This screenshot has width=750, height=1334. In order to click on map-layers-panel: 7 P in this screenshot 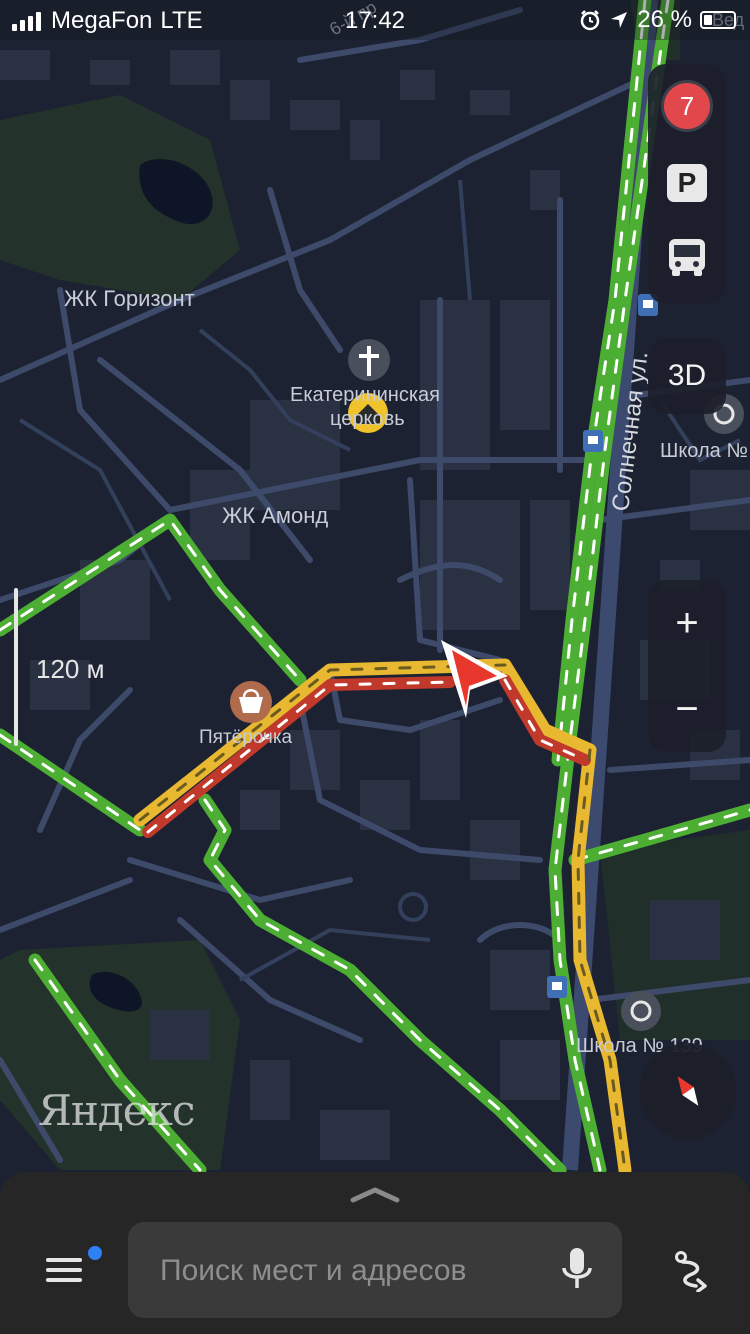, I will do `click(687, 184)`.